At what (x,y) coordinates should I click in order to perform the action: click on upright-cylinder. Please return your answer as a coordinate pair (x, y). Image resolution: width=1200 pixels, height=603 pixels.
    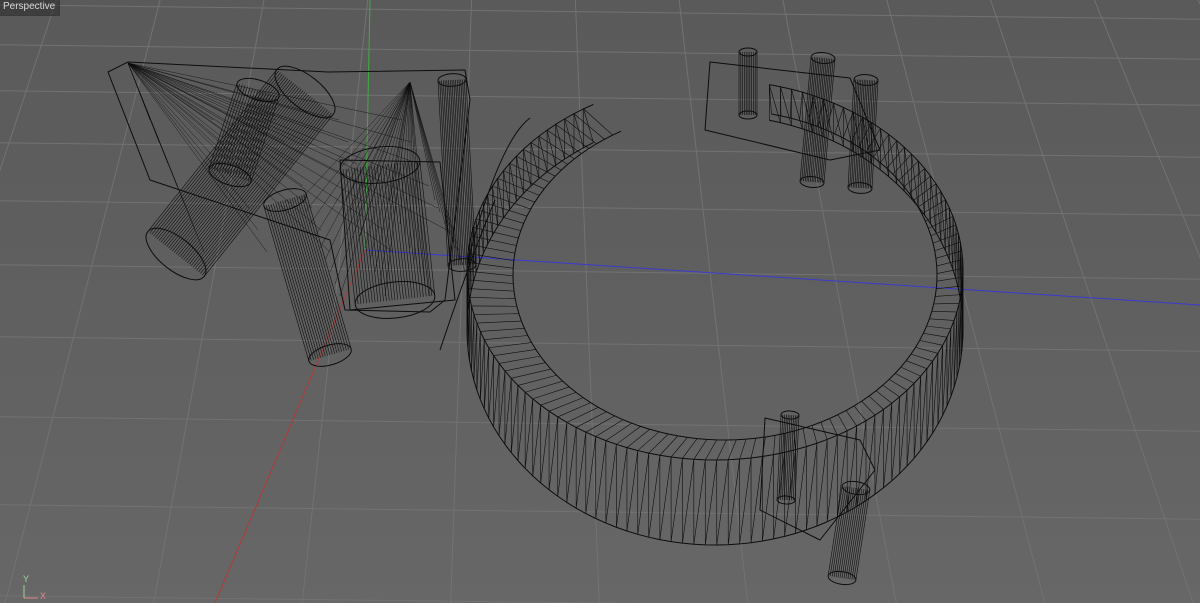
    Looking at the image, I should click on (457, 172).